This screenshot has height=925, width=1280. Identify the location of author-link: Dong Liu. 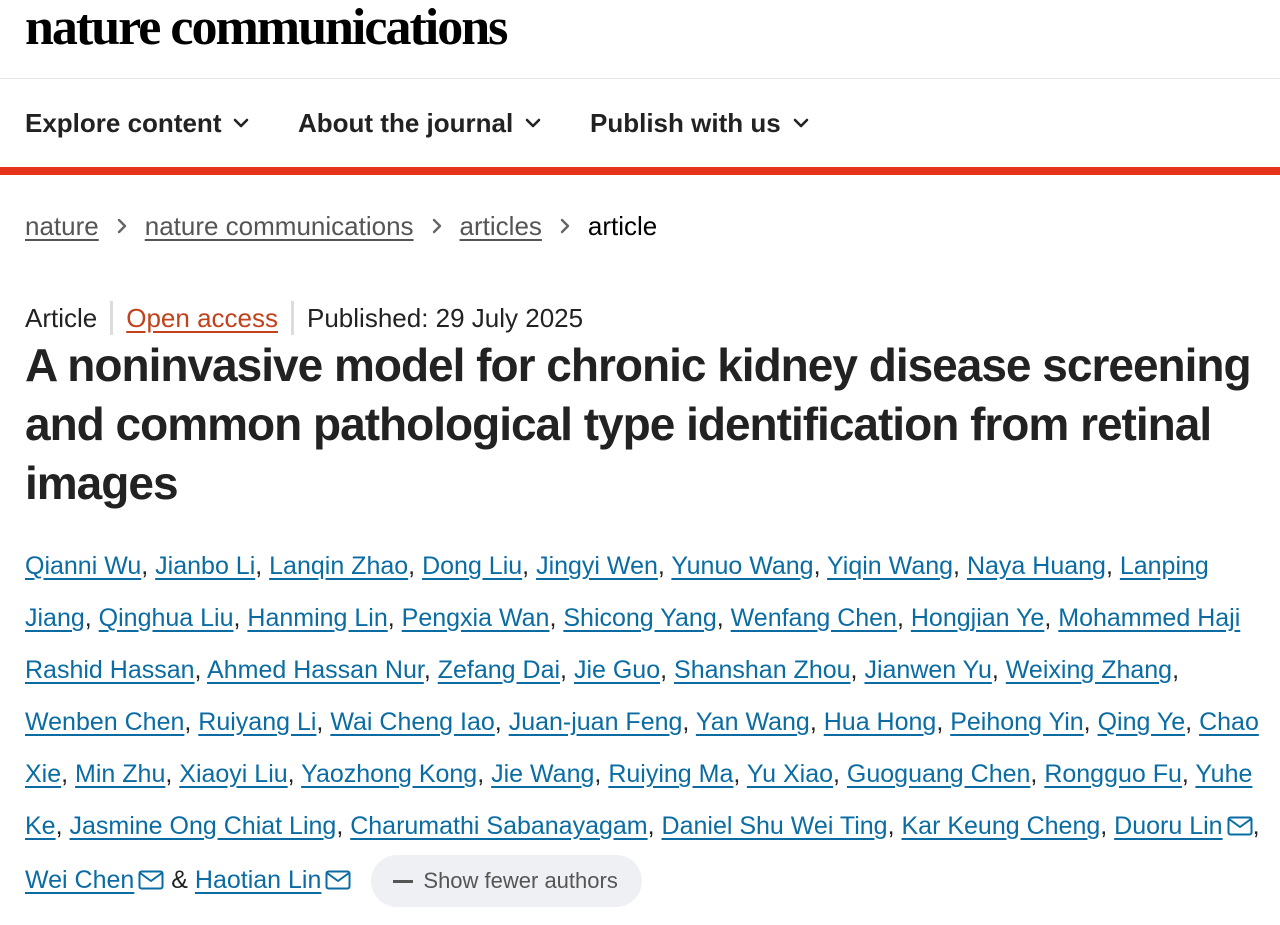
(472, 566).